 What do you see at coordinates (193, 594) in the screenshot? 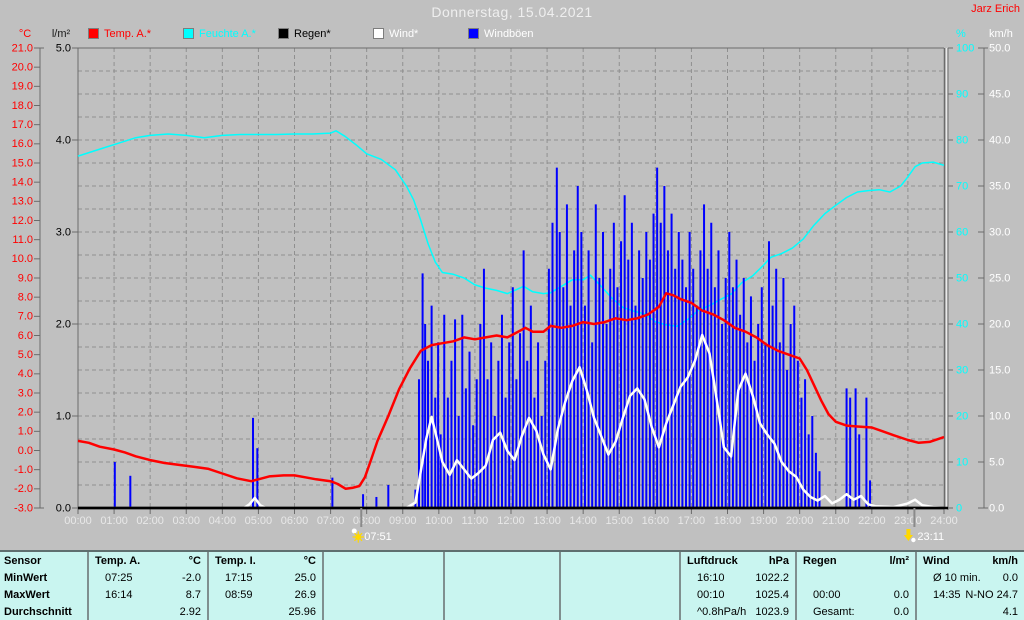
I see `cell-value: 8.7` at bounding box center [193, 594].